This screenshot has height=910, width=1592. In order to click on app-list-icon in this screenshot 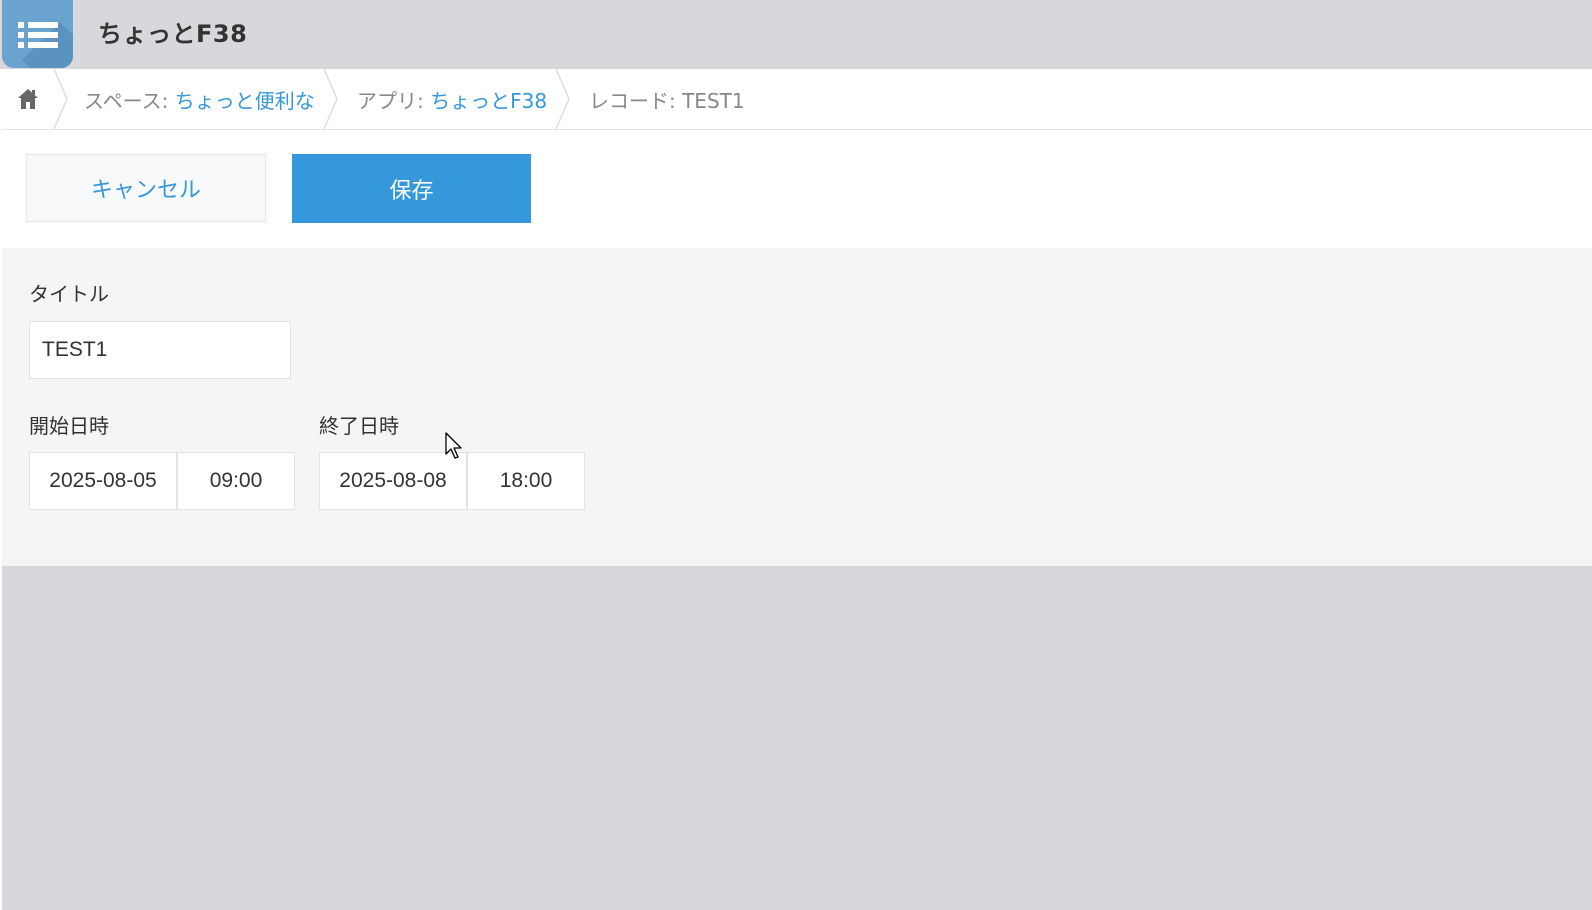, I will do `click(37, 34)`.